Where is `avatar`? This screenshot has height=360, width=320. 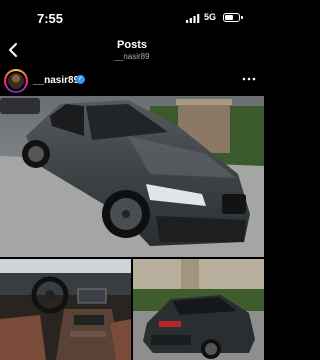
avatar is located at coordinates (16, 81).